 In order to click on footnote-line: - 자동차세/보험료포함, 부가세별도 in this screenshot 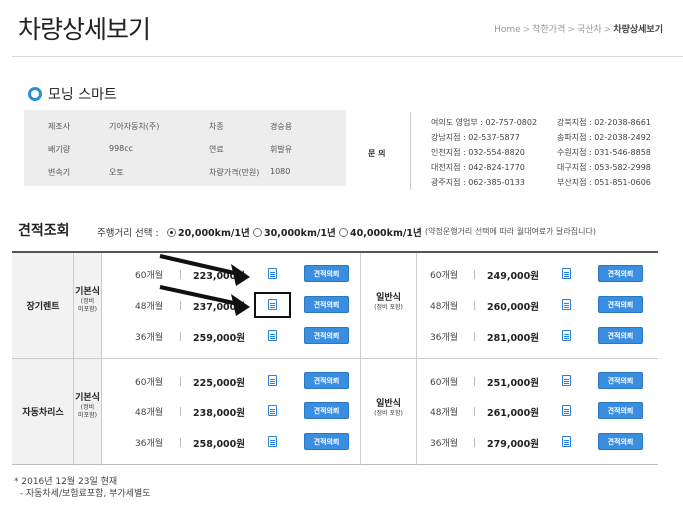, I will do `click(82, 494)`.